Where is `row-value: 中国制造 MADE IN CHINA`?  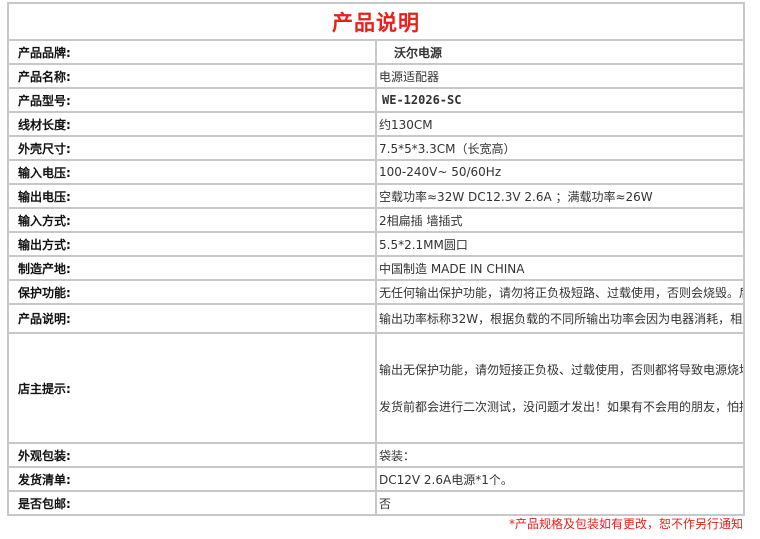
row-value: 中国制造 MADE IN CHINA is located at coordinates (560, 268).